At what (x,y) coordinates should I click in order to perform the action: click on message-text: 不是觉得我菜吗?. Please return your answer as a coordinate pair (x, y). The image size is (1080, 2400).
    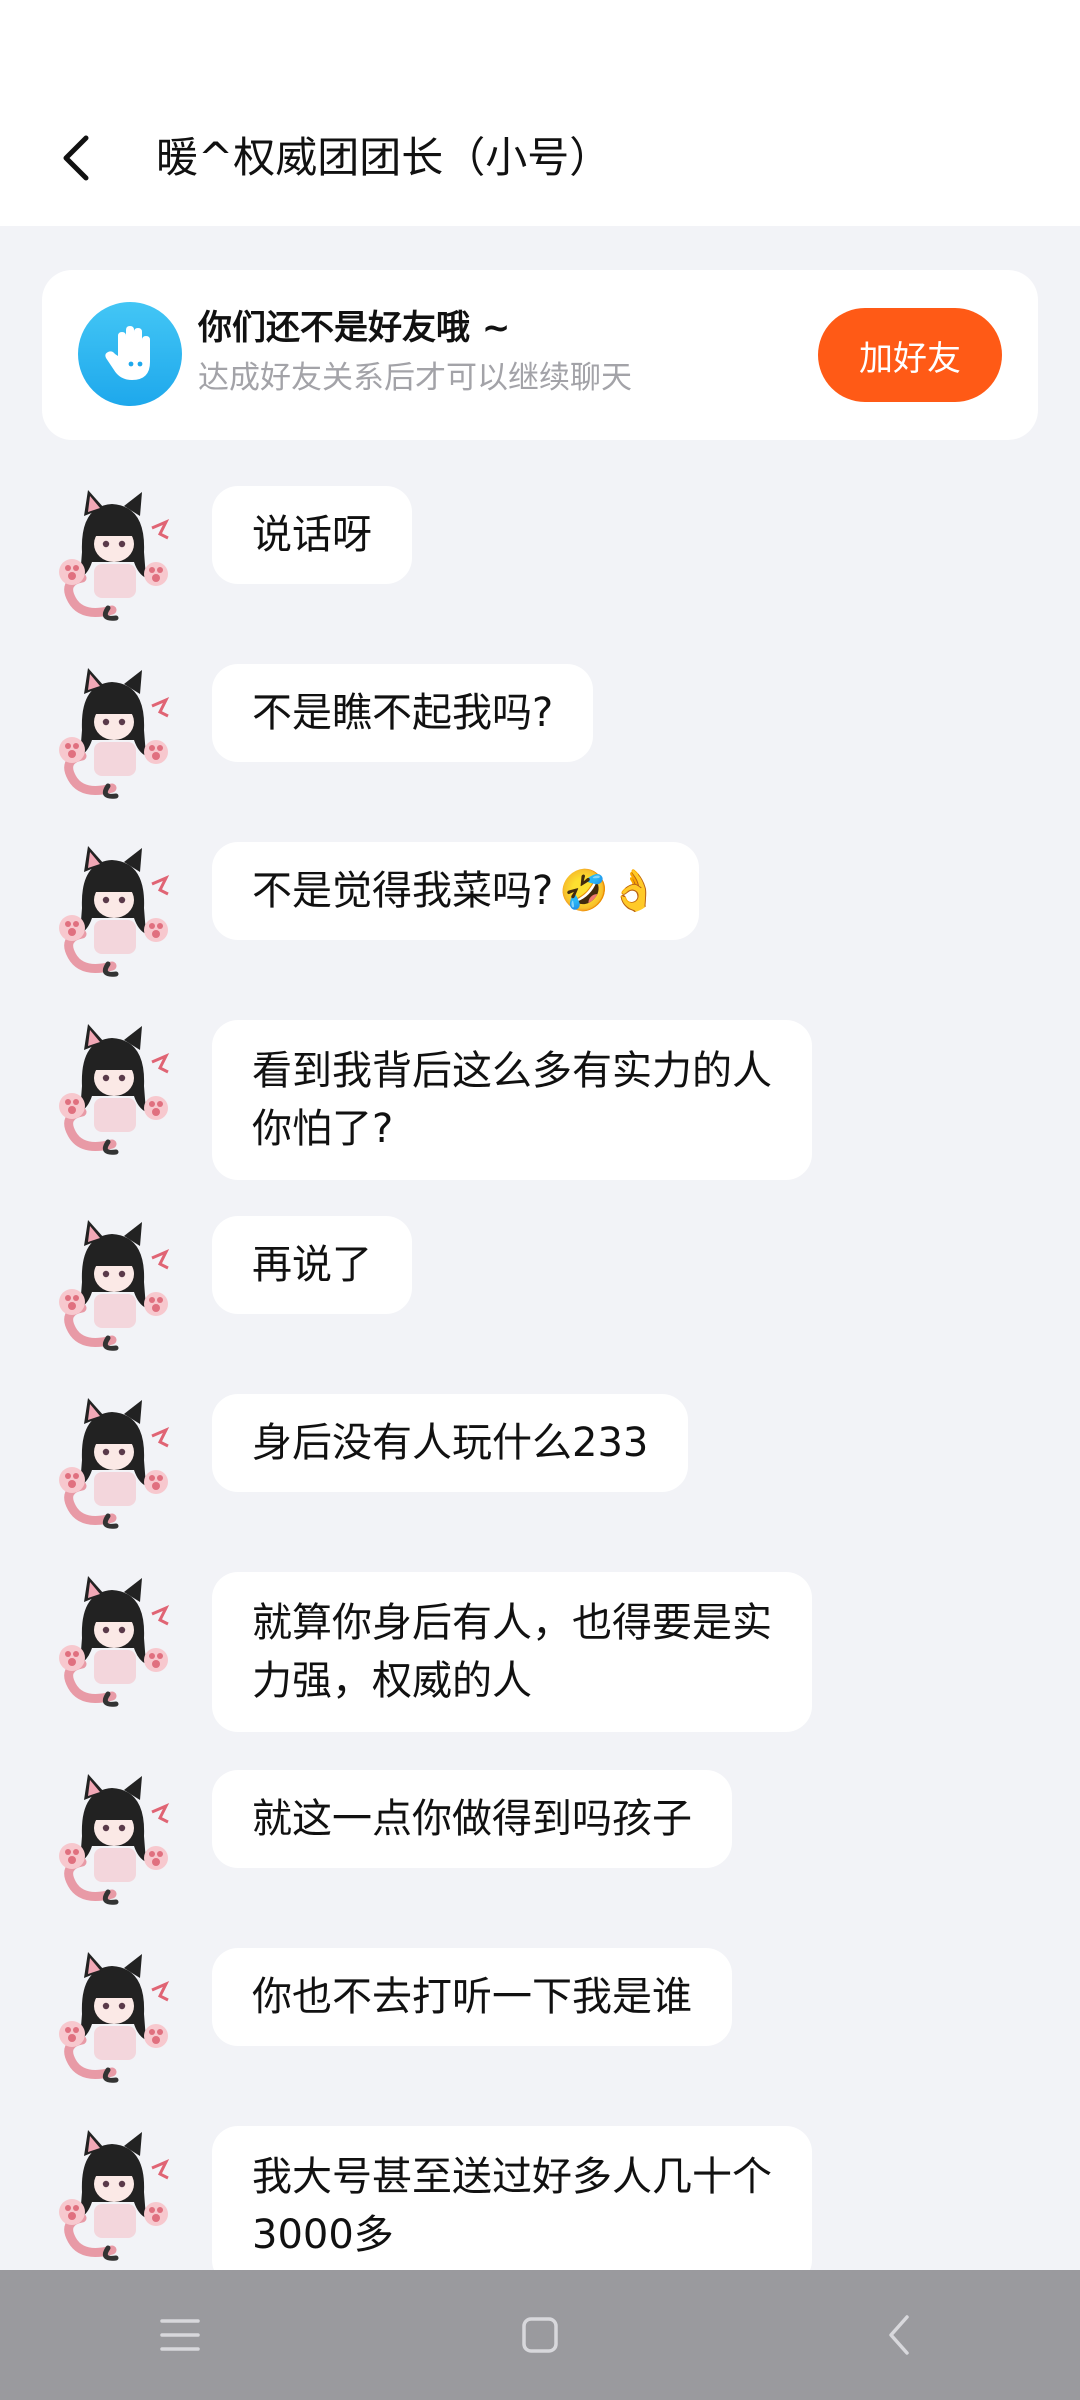
    Looking at the image, I should click on (403, 891).